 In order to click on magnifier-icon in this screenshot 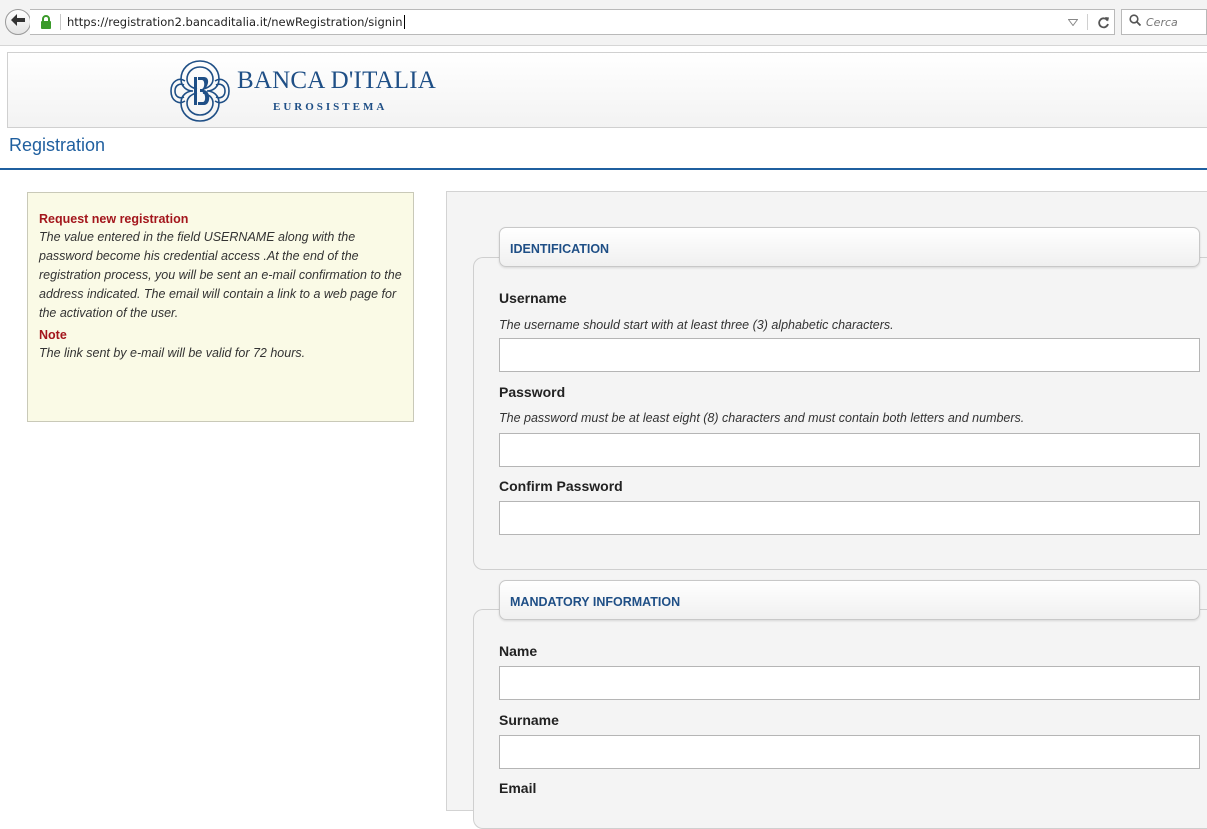, I will do `click(1135, 22)`.